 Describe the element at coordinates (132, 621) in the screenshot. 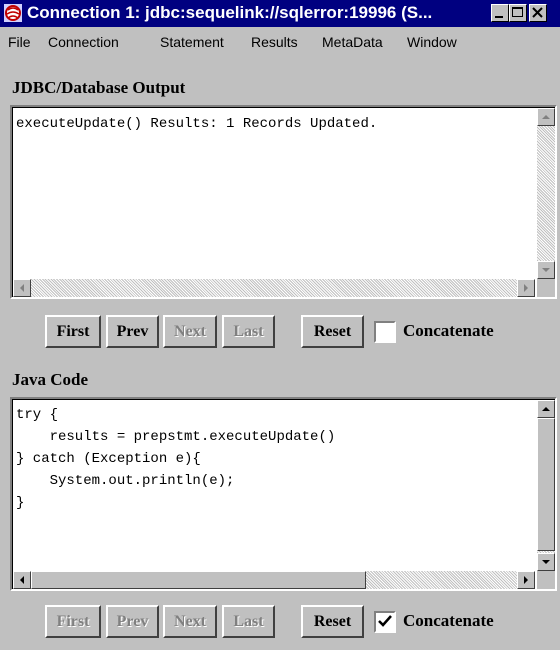

I see `code-prev-button: Prev` at that location.